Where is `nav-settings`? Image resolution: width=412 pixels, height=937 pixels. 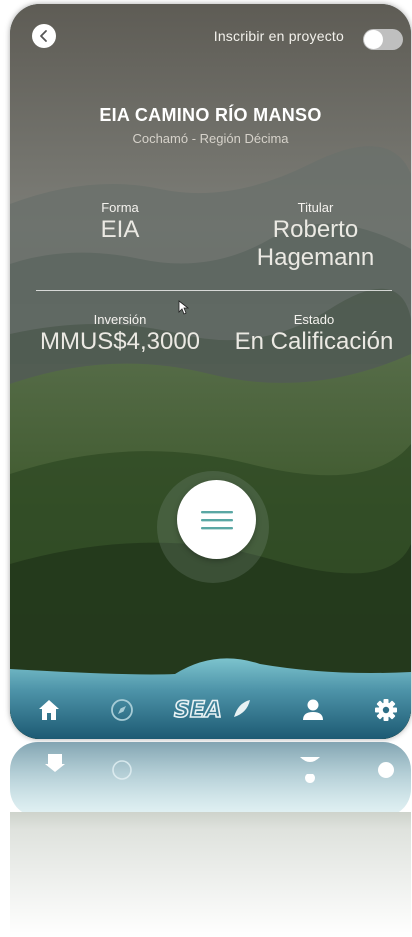
nav-settings is located at coordinates (386, 710).